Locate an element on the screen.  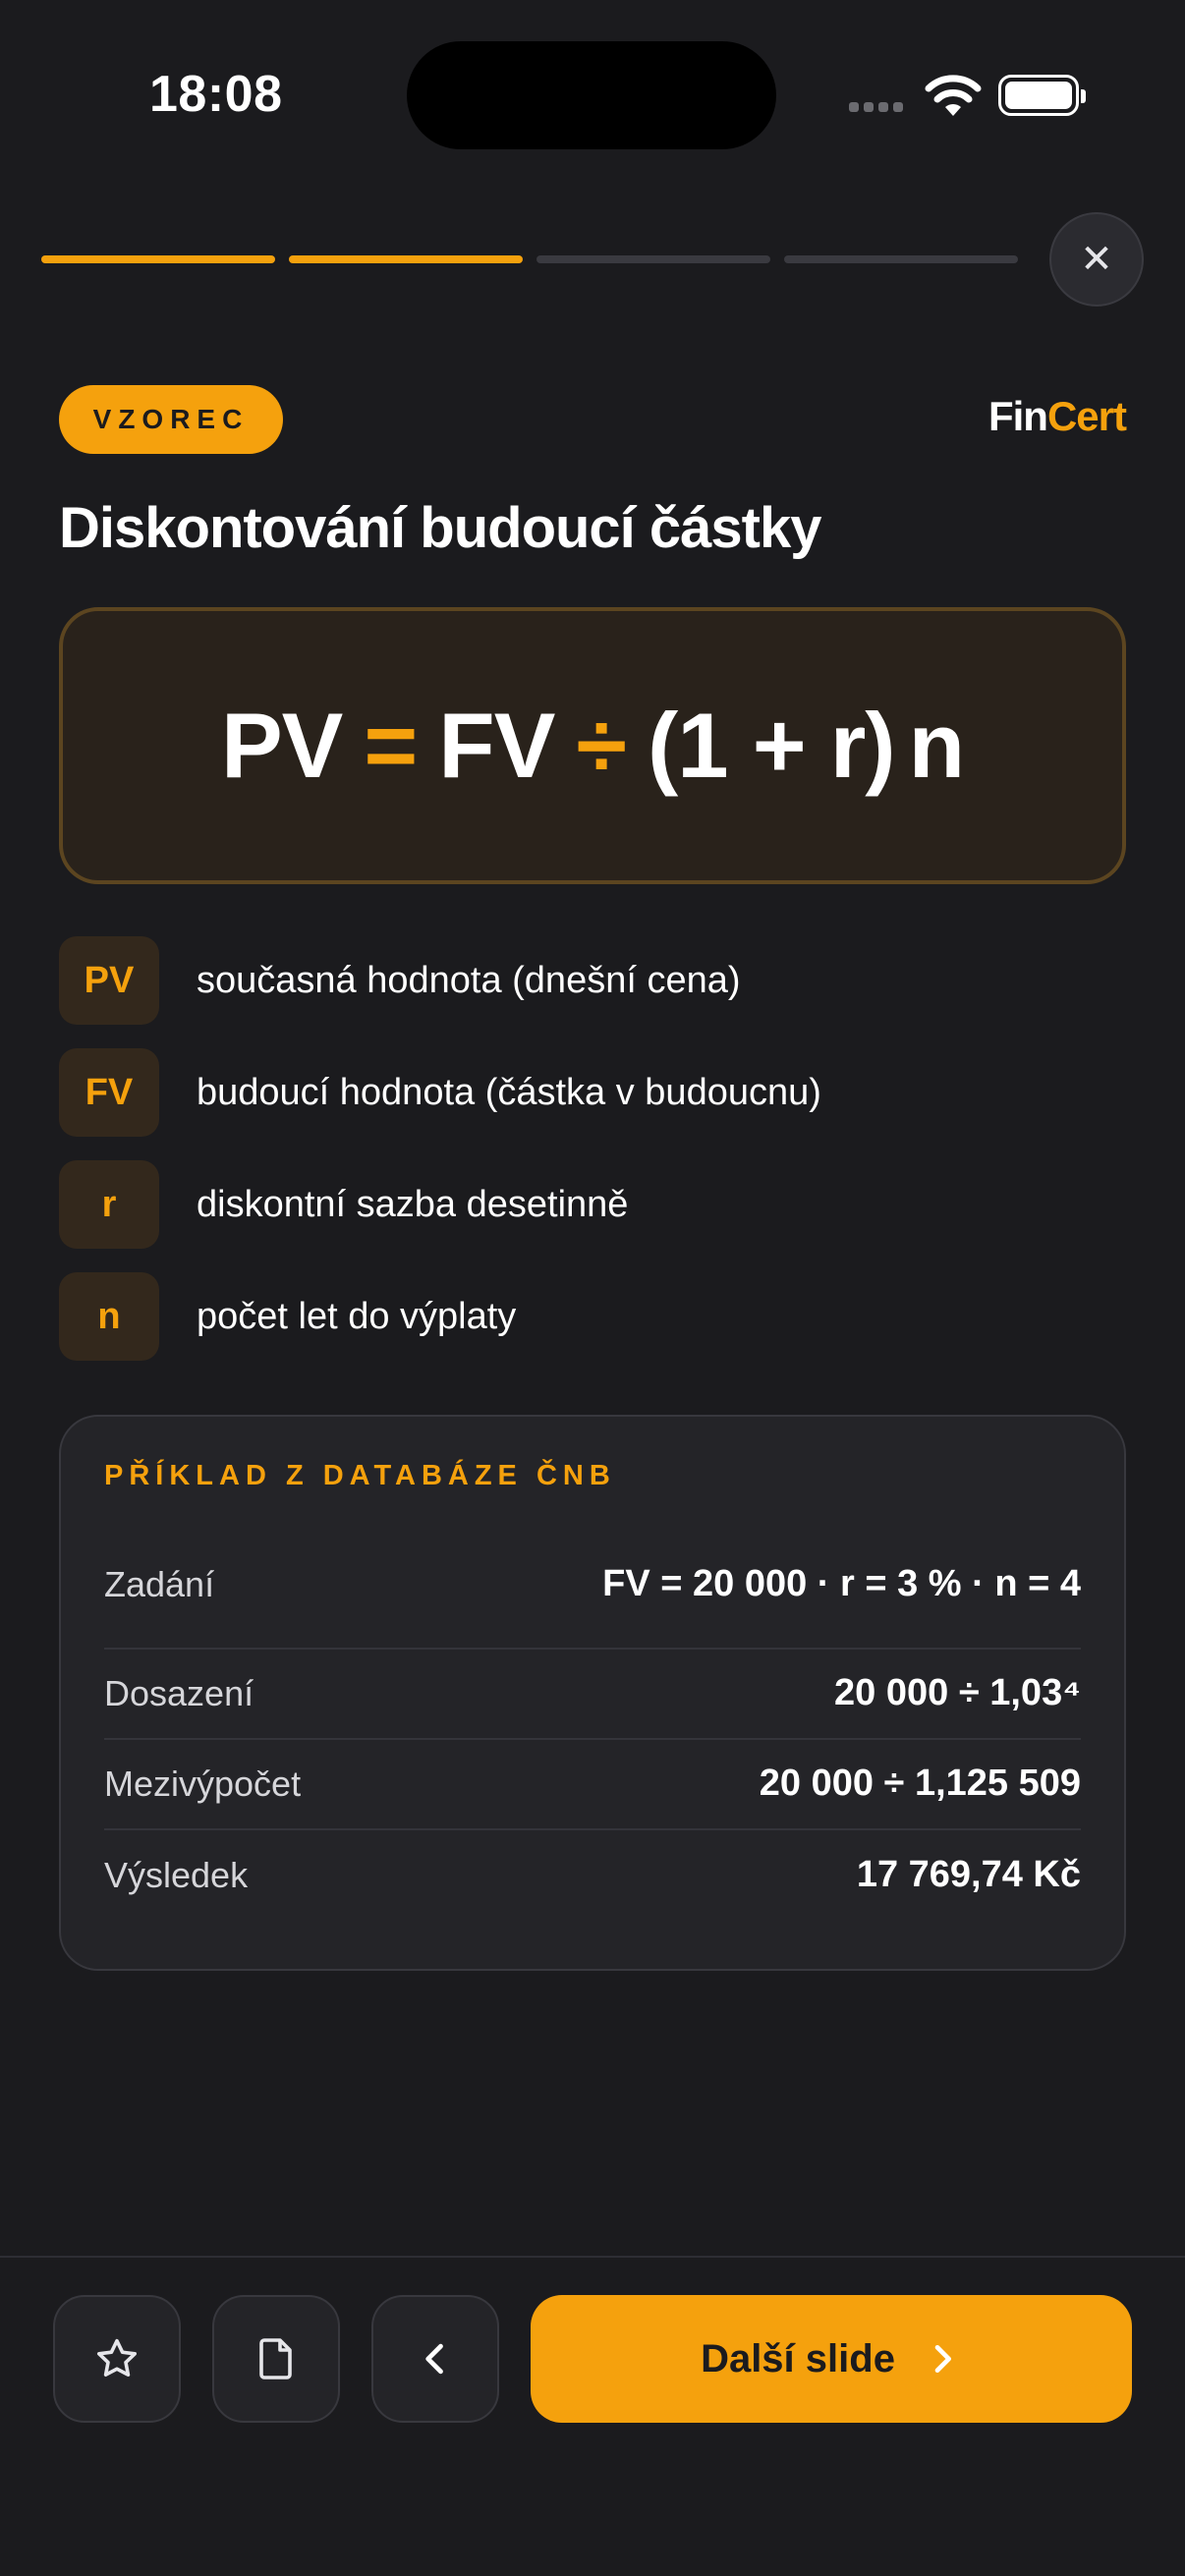
example-label: Zadání is located at coordinates (160, 1584).